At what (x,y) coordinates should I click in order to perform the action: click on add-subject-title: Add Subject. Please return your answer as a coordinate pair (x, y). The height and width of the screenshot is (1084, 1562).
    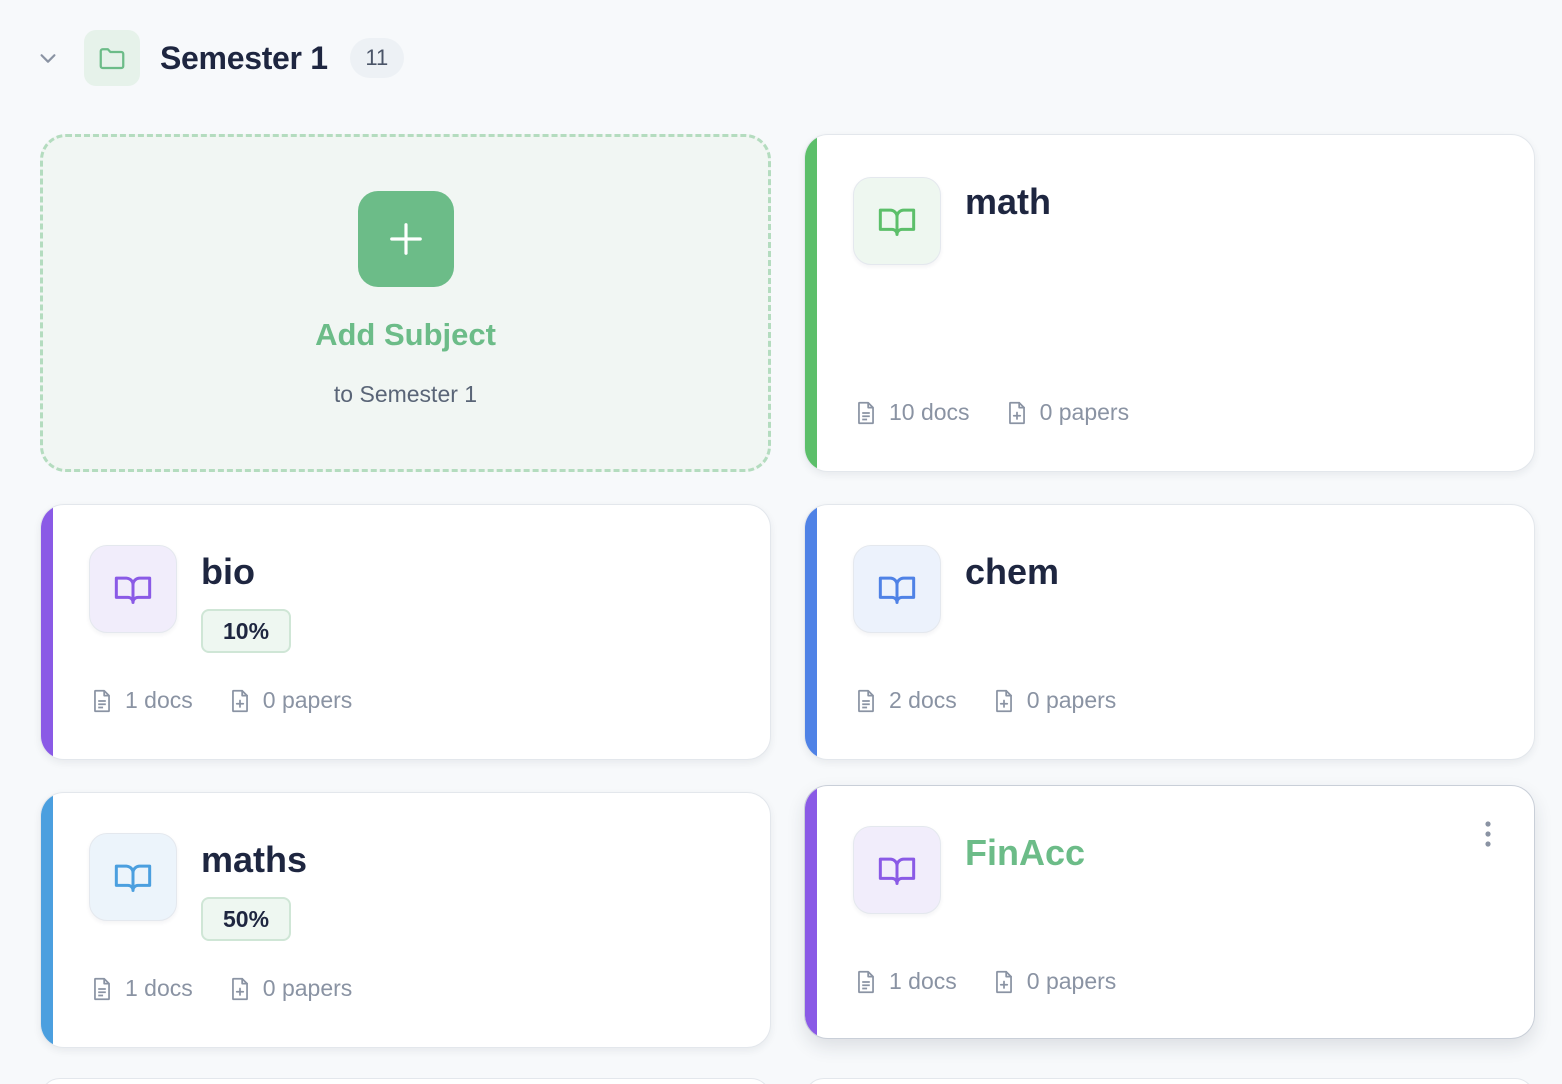
    Looking at the image, I should click on (405, 334).